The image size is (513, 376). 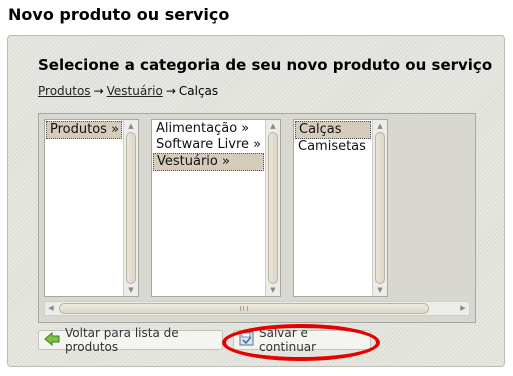 I want to click on save-button-label: Salvar e continuar, so click(x=288, y=340).